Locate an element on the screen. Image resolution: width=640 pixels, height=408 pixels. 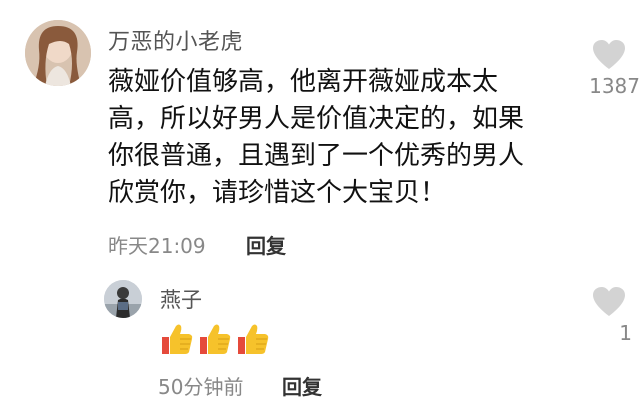
reply-username: 燕子 is located at coordinates (181, 299).